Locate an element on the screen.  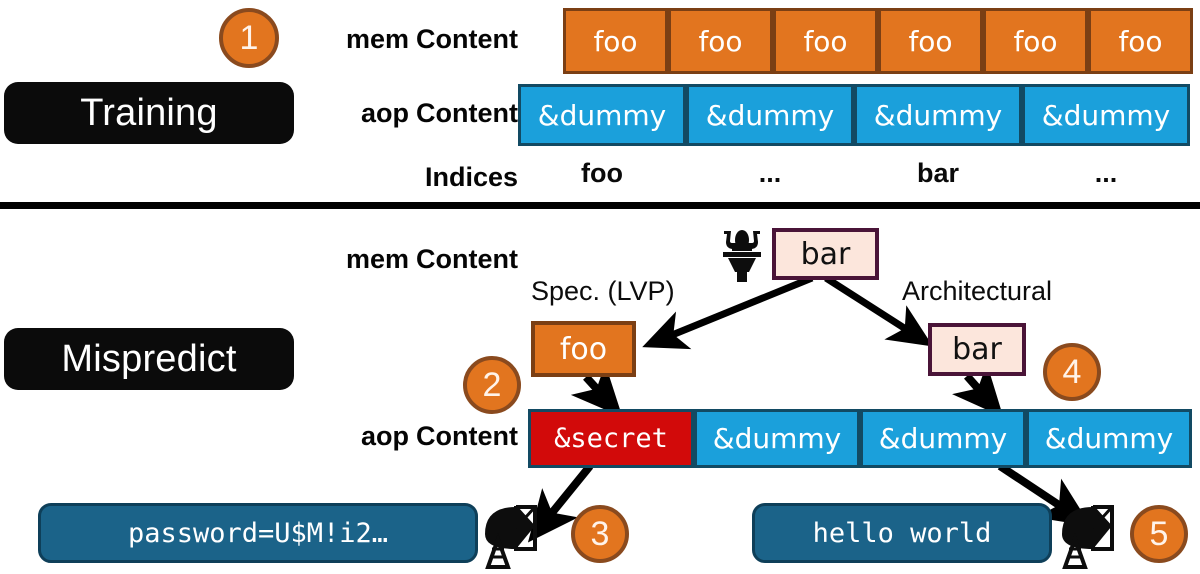
aop-label-suffix-2: Content is located at coordinates (467, 435).